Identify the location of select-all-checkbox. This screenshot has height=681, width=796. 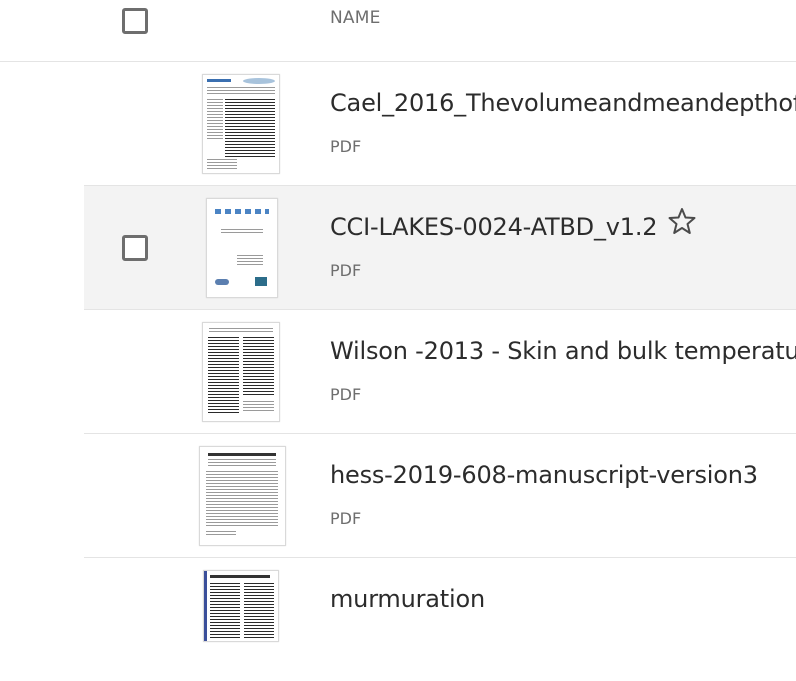
(135, 21).